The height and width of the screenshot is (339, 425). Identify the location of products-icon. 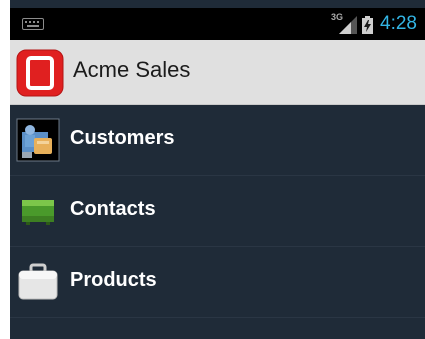
(38, 281).